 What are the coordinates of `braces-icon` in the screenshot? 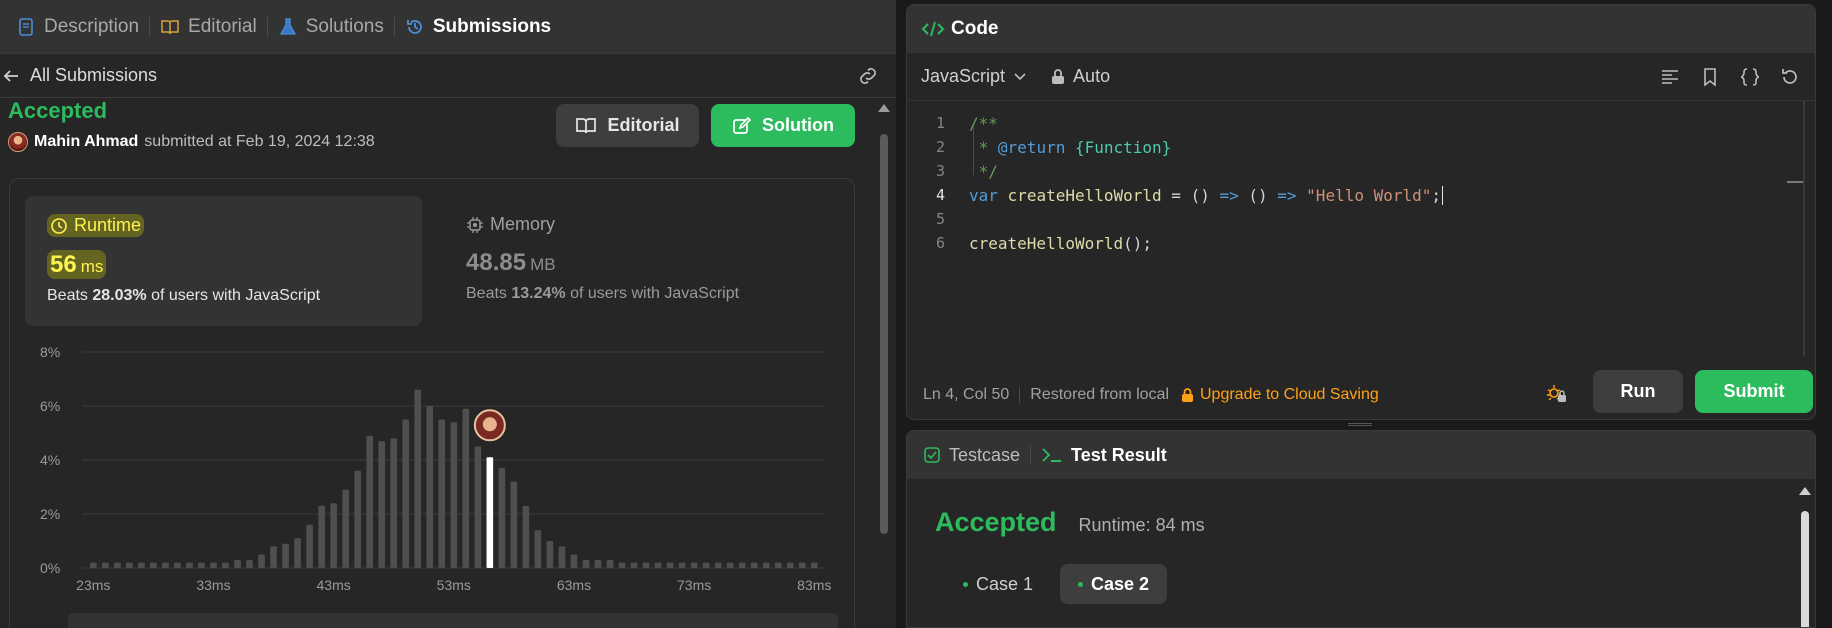 It's located at (1750, 77).